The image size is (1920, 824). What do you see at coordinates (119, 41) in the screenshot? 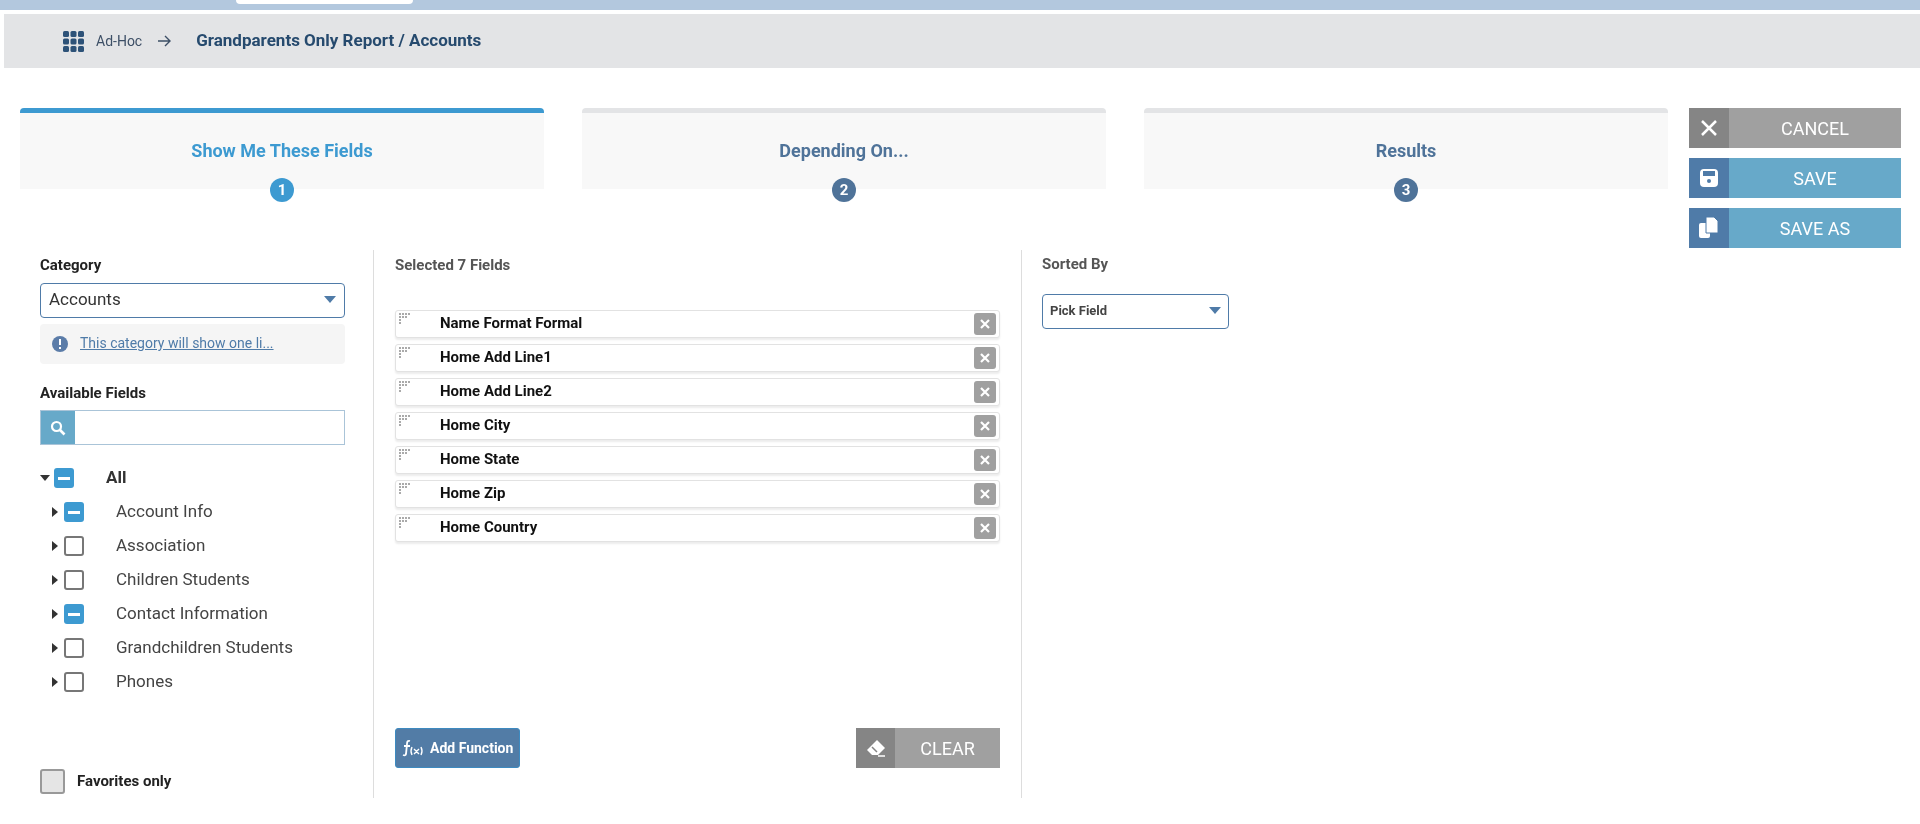
I see `breadcrumb-link: Ad-Hoc` at bounding box center [119, 41].